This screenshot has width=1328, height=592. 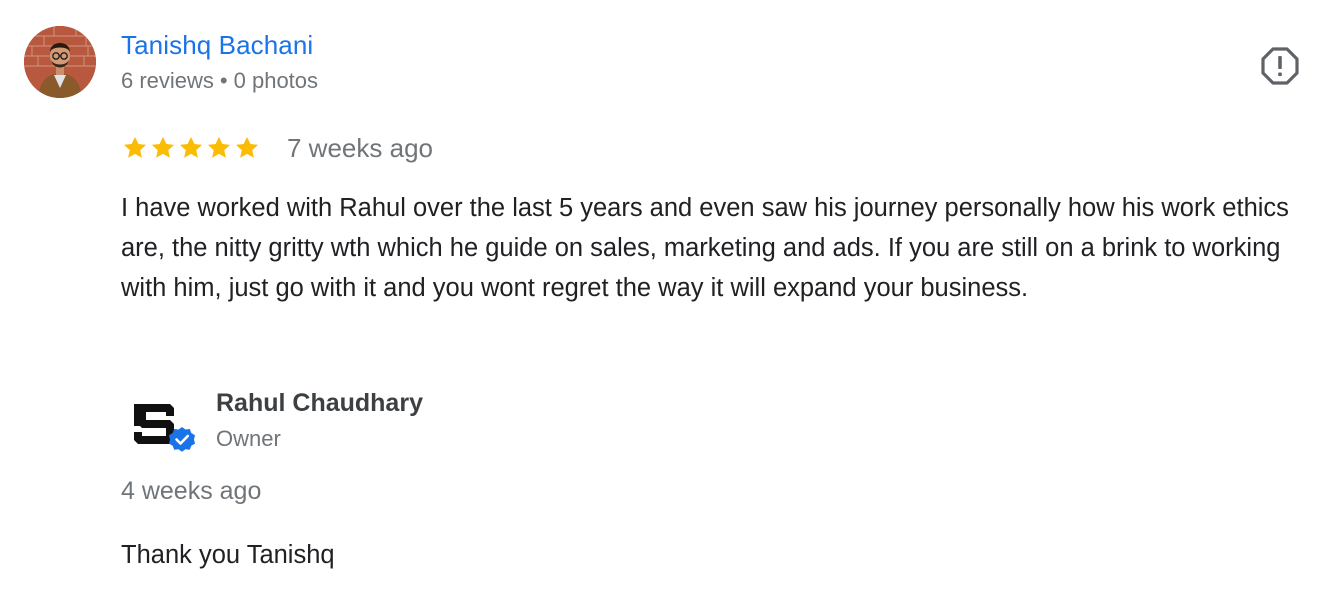 I want to click on reviewer-meta: 6 reviews • 0 photos, so click(x=219, y=81).